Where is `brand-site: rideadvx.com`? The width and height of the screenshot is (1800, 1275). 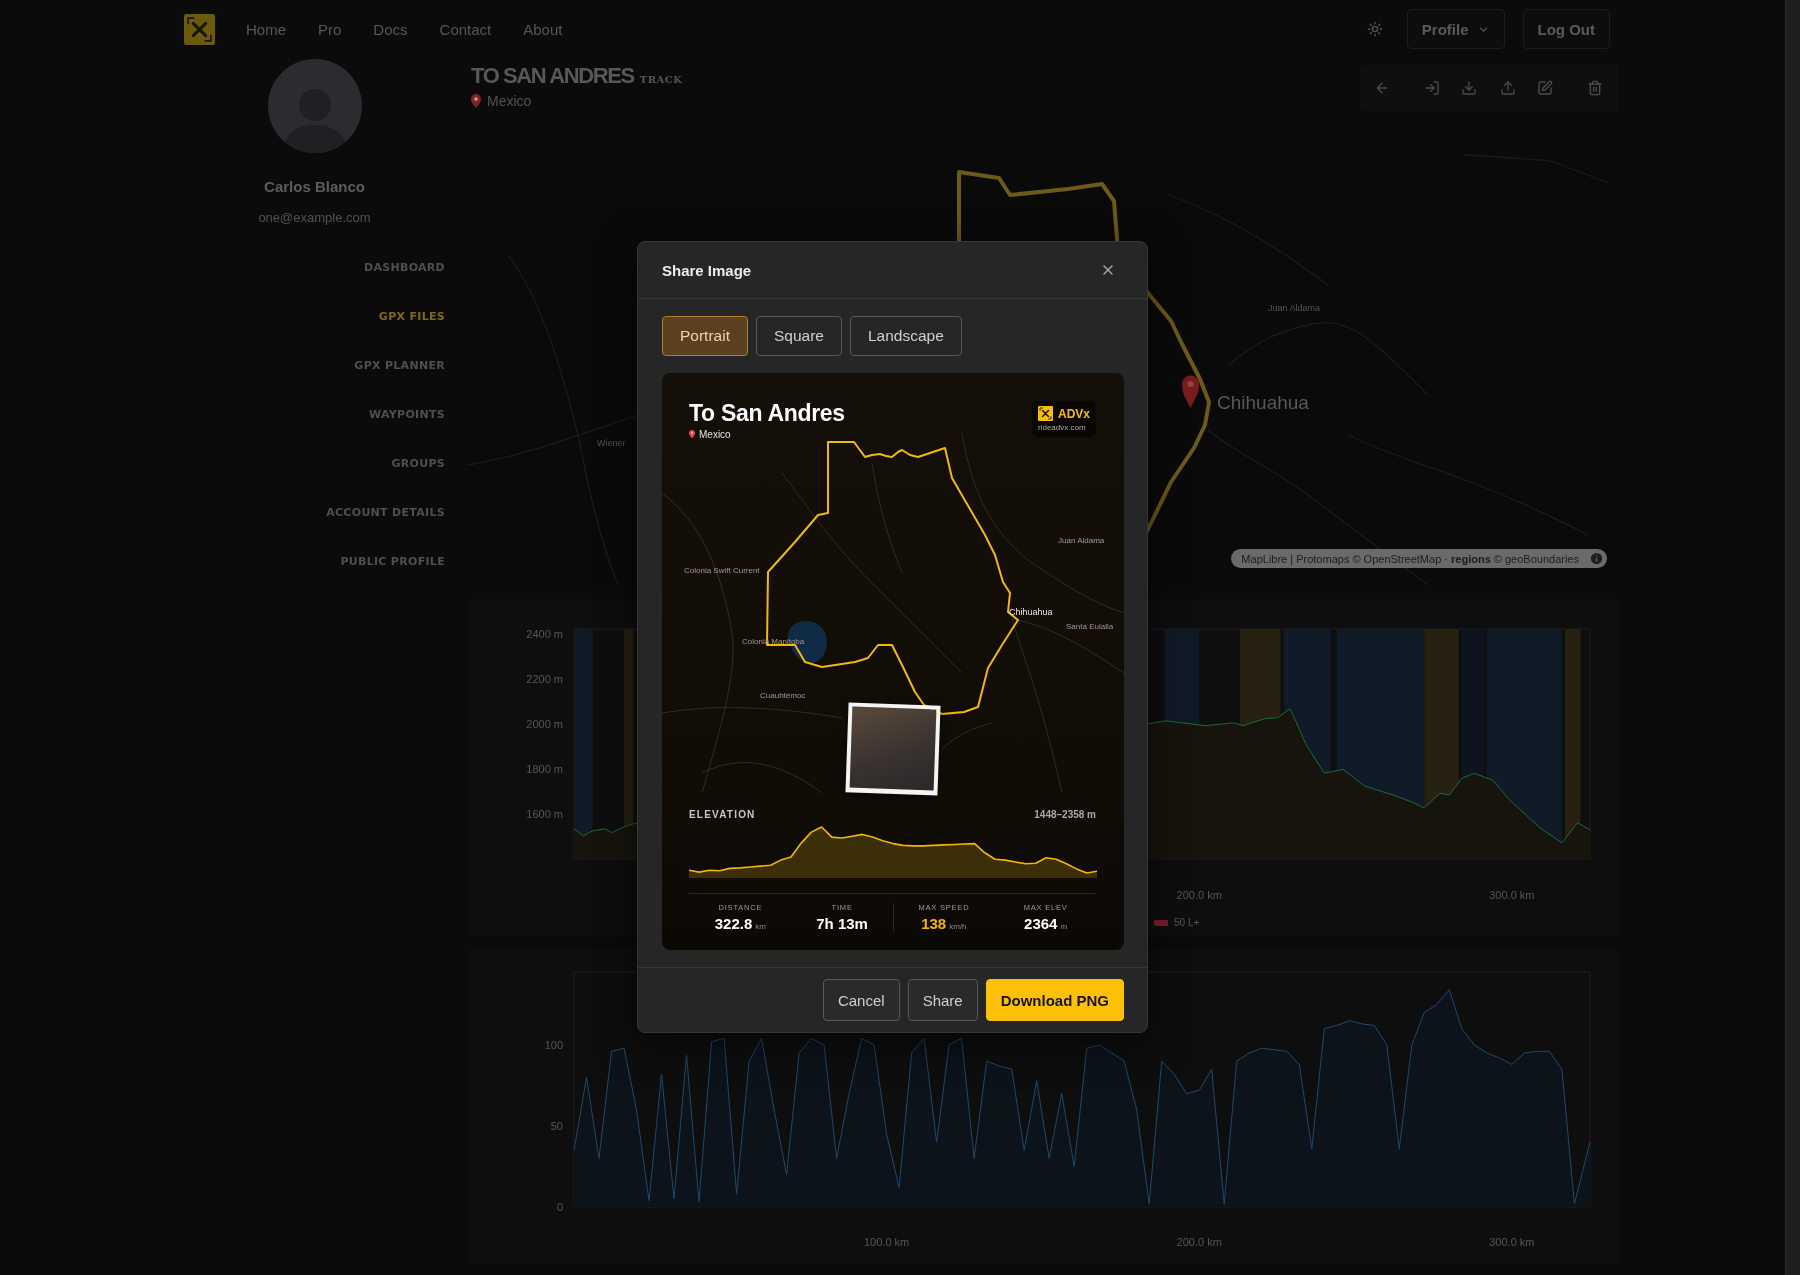
brand-site: rideadvx.com is located at coordinates (1062, 427).